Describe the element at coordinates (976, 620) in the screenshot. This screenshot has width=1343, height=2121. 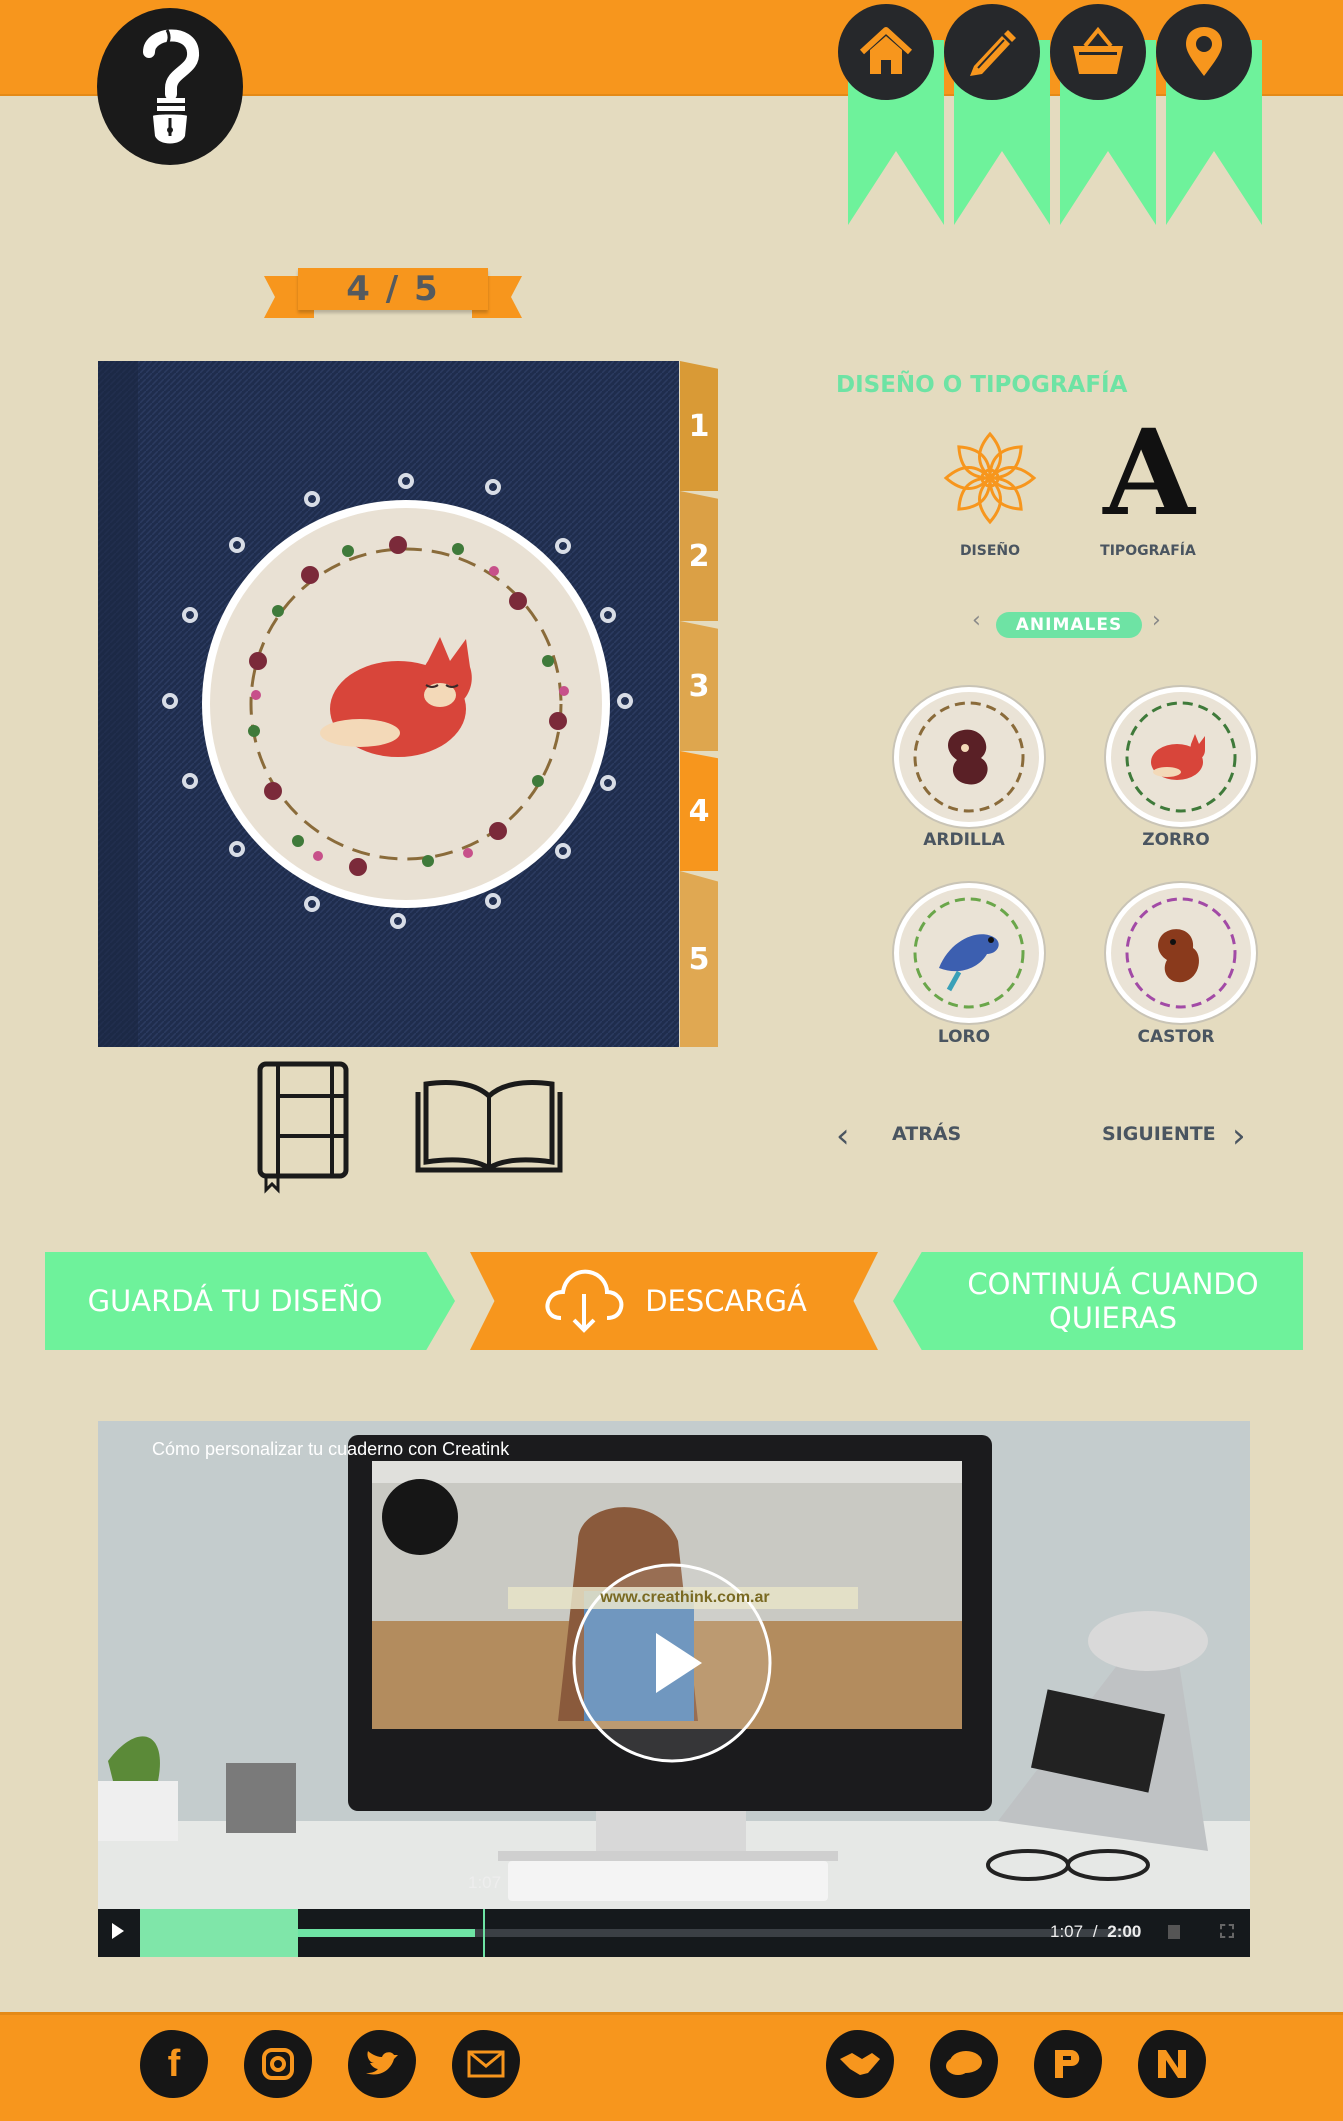
I see `category-prev-arrow: ‹` at that location.